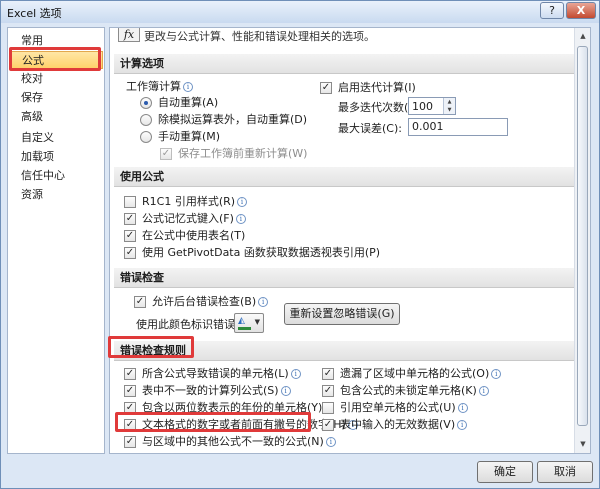  Describe the element at coordinates (57, 117) in the screenshot. I see `sidebar-item-advanced: 高级` at that location.